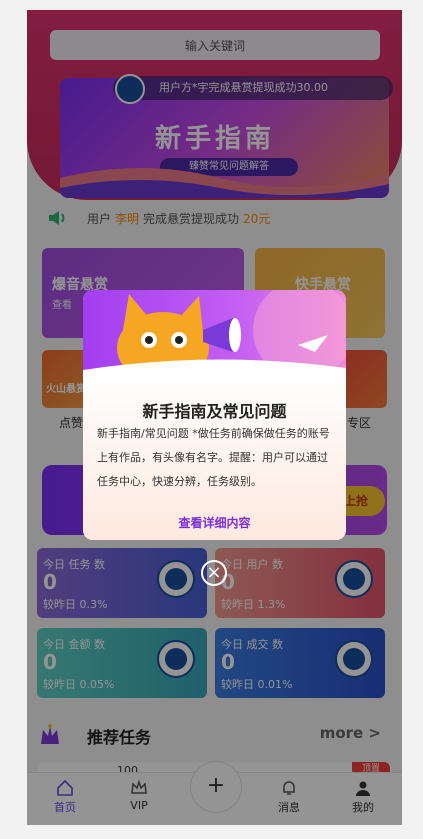 This screenshot has height=839, width=423. I want to click on cat-mascot-icon, so click(214, 336).